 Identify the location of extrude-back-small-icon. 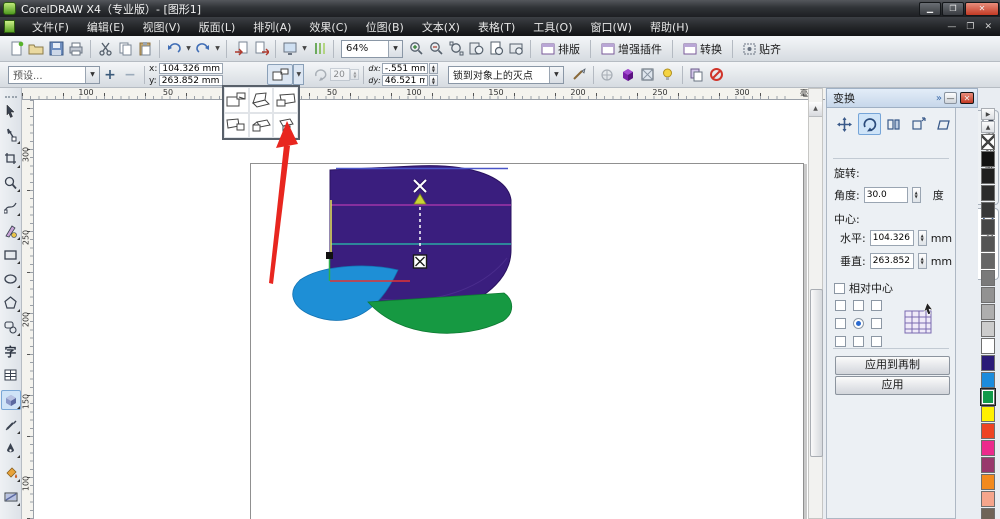
(236, 100).